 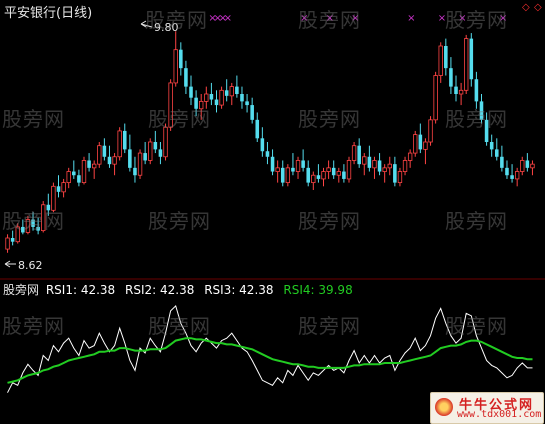 I want to click on rsi2-label: RSI2: 42.38, so click(x=160, y=290).